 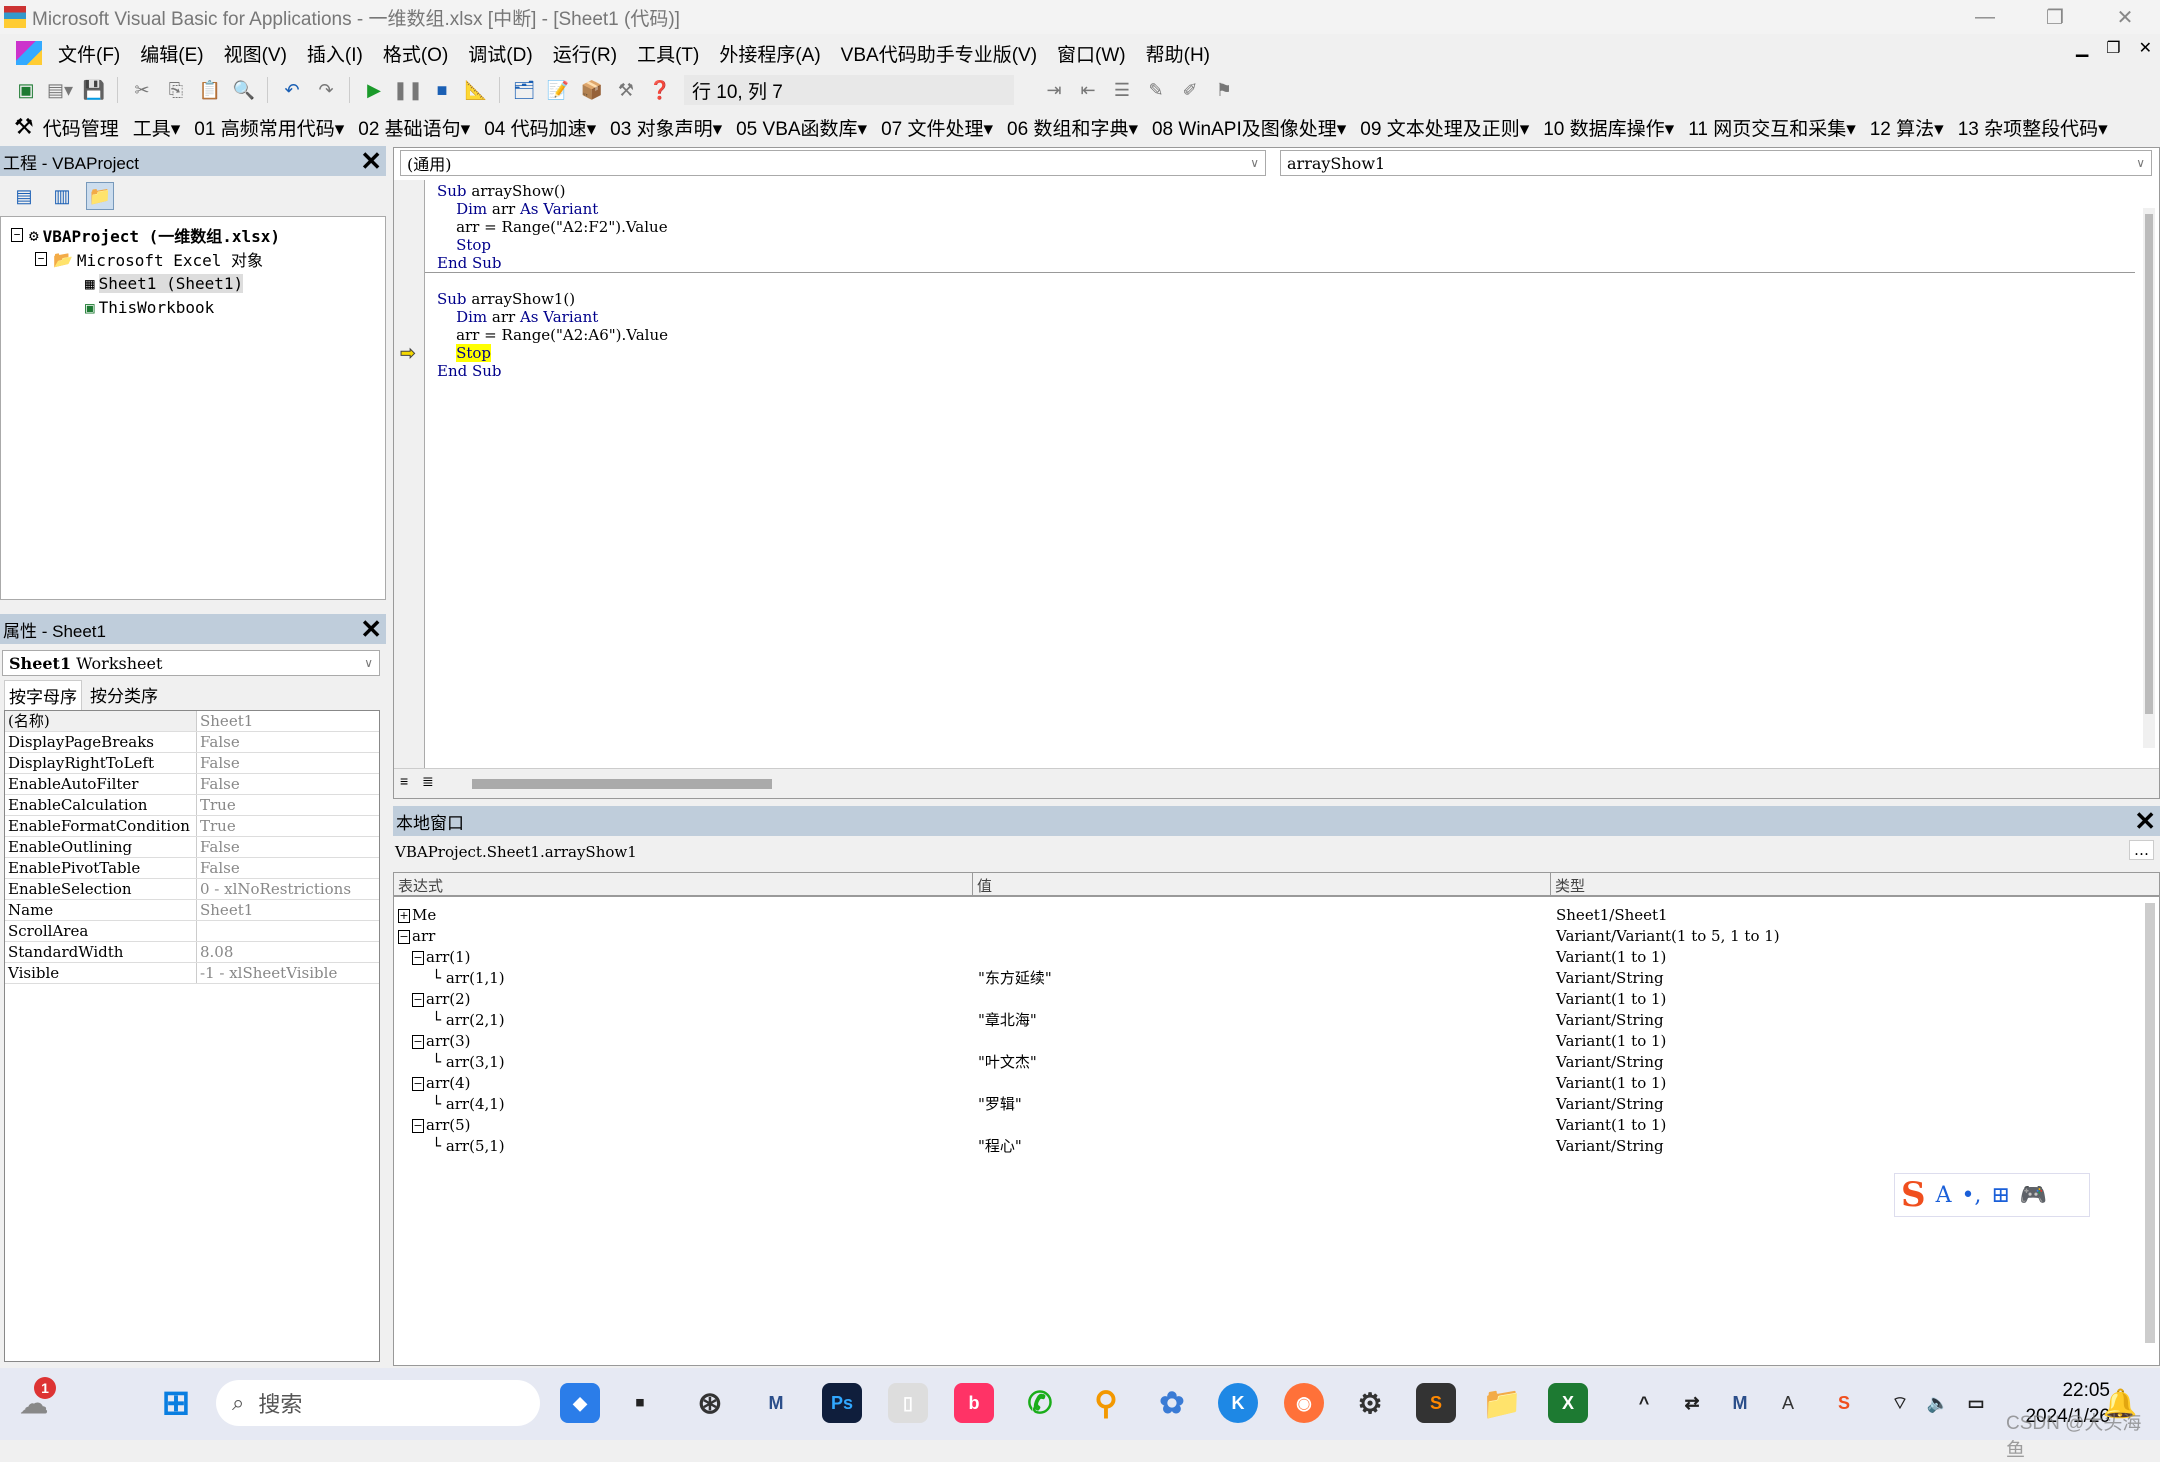 I want to click on insert-module-icon: ▤▾, so click(x=60, y=90).